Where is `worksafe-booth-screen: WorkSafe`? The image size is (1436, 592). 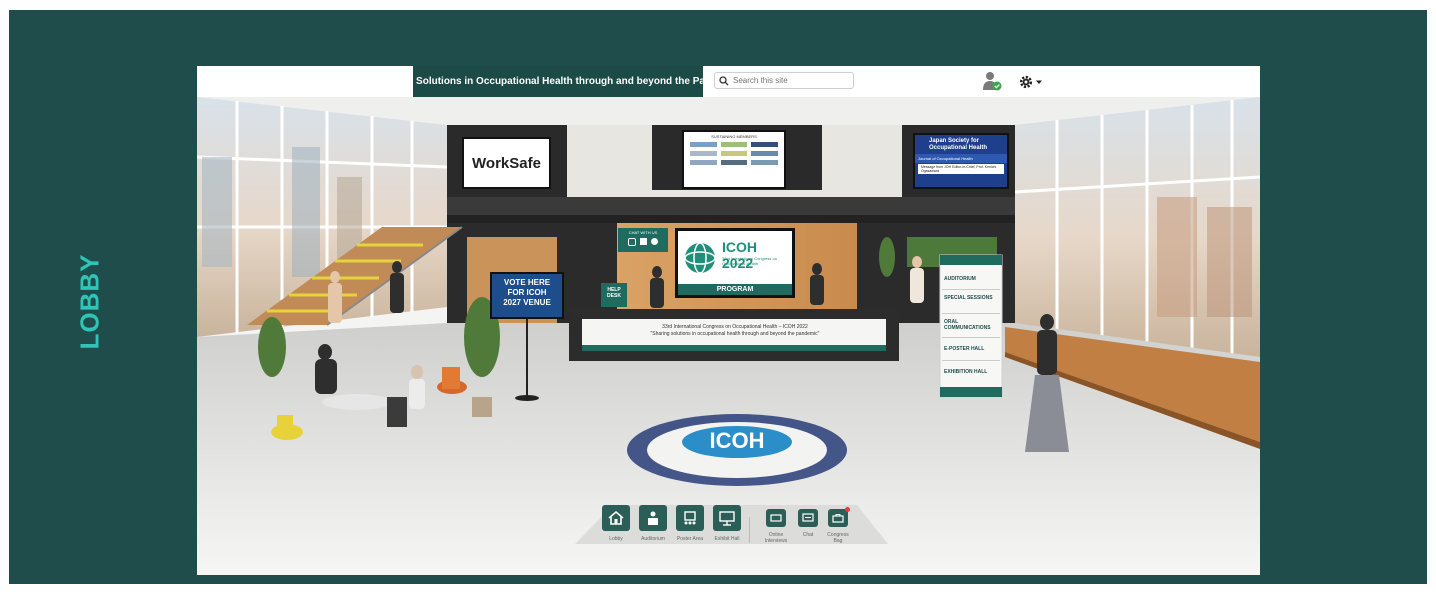 worksafe-booth-screen: WorkSafe is located at coordinates (506, 163).